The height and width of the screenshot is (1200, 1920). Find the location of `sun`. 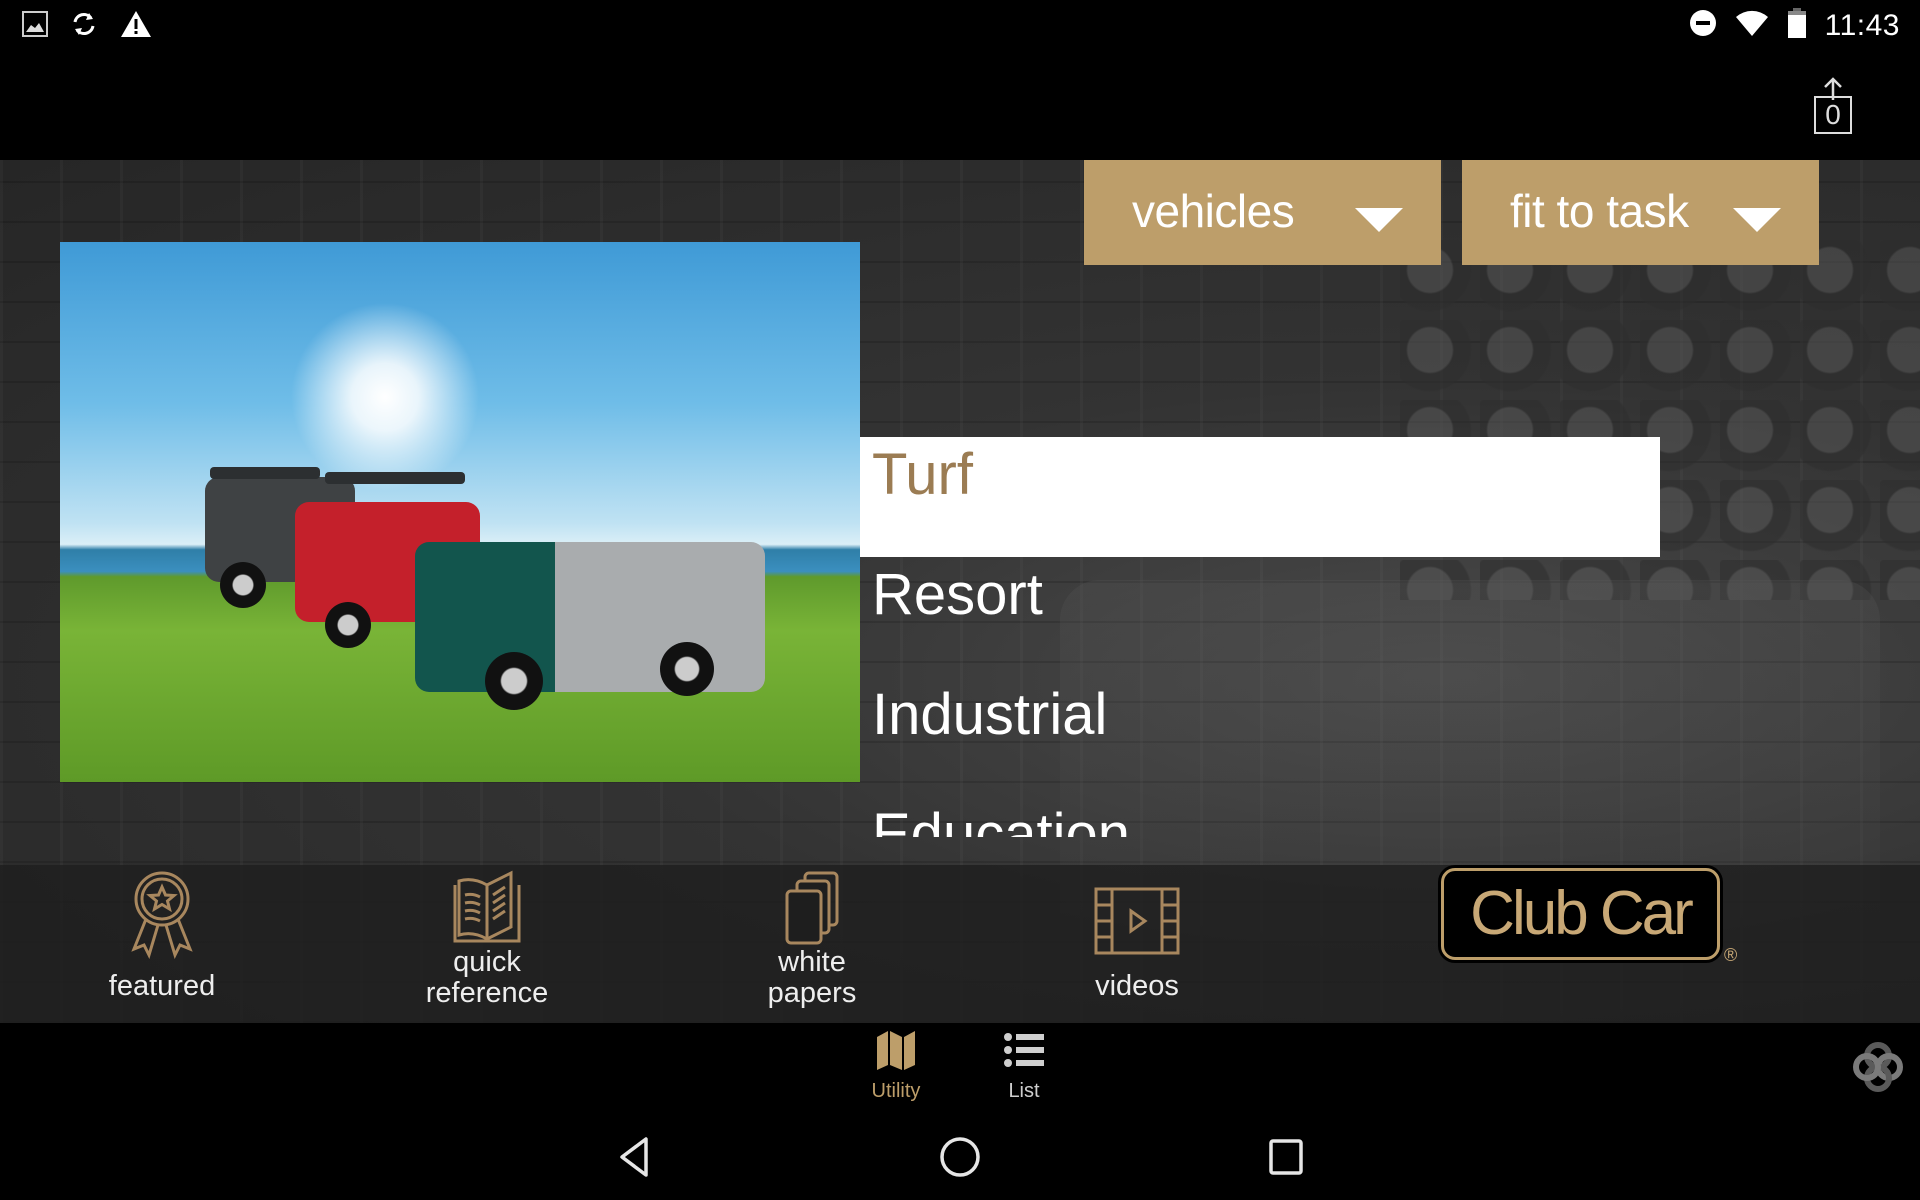

sun is located at coordinates (385, 397).